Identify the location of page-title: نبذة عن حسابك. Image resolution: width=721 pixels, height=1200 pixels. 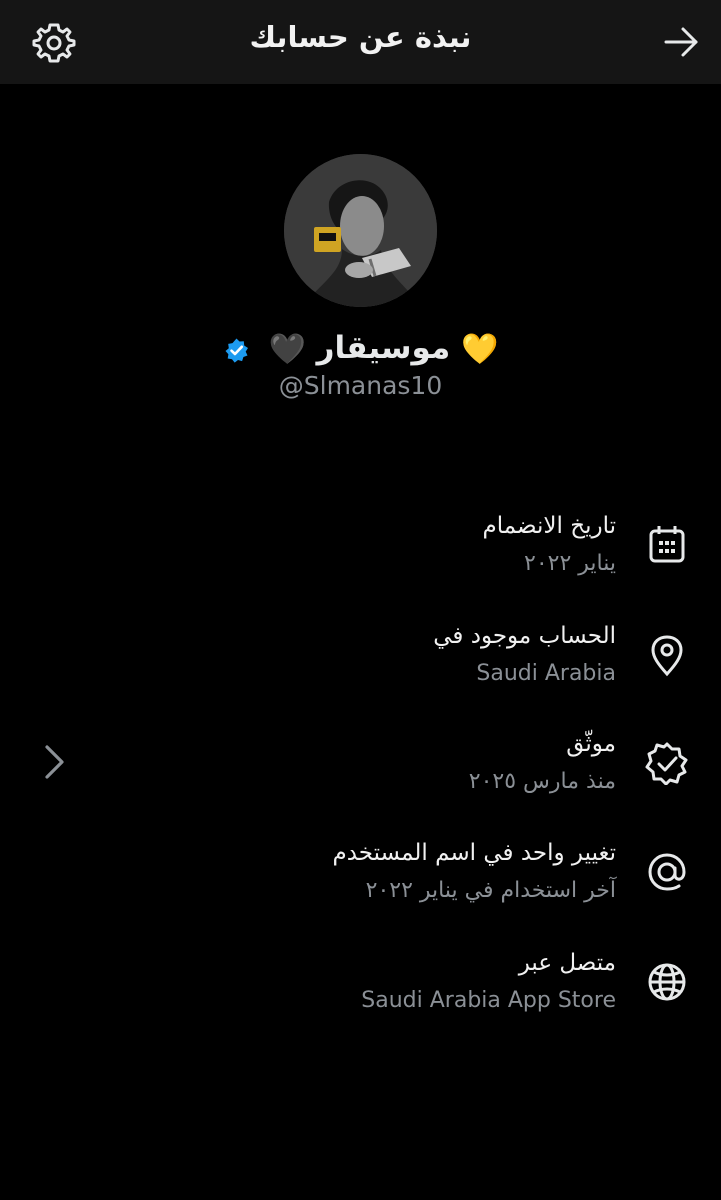
(360, 37).